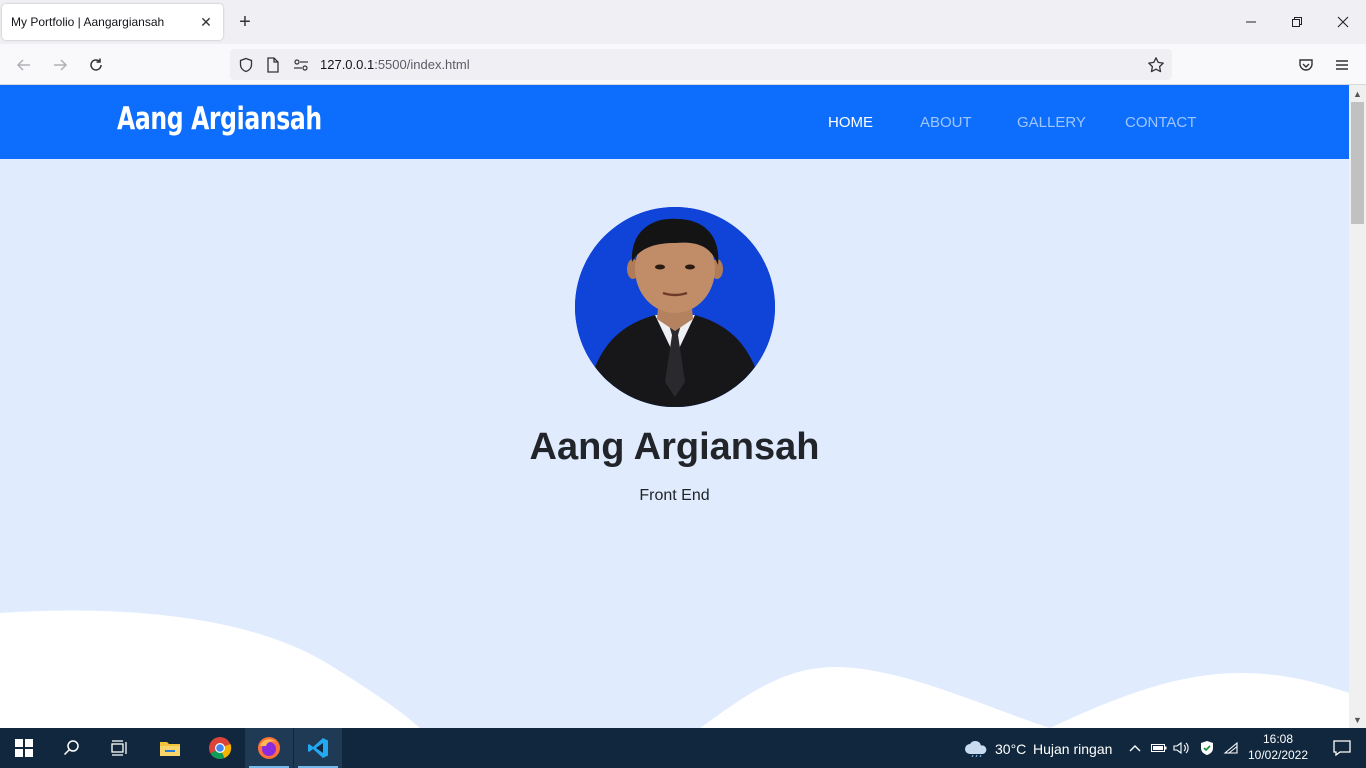  Describe the element at coordinates (245, 22) in the screenshot. I see `new-tab-plus-icon: +` at that location.